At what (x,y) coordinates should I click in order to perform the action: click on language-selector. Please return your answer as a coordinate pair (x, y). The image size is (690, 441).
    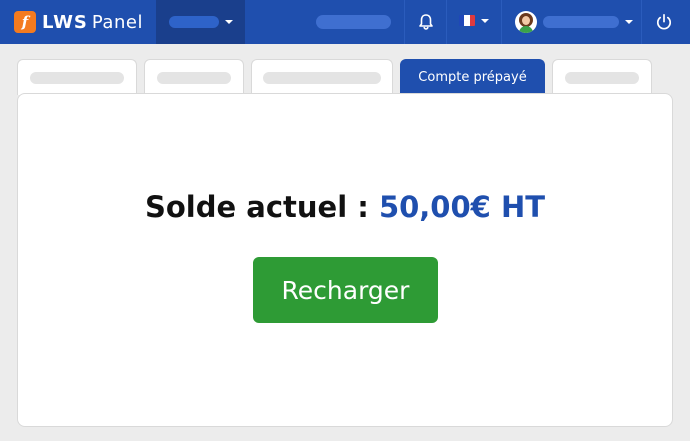
    Looking at the image, I should click on (474, 20).